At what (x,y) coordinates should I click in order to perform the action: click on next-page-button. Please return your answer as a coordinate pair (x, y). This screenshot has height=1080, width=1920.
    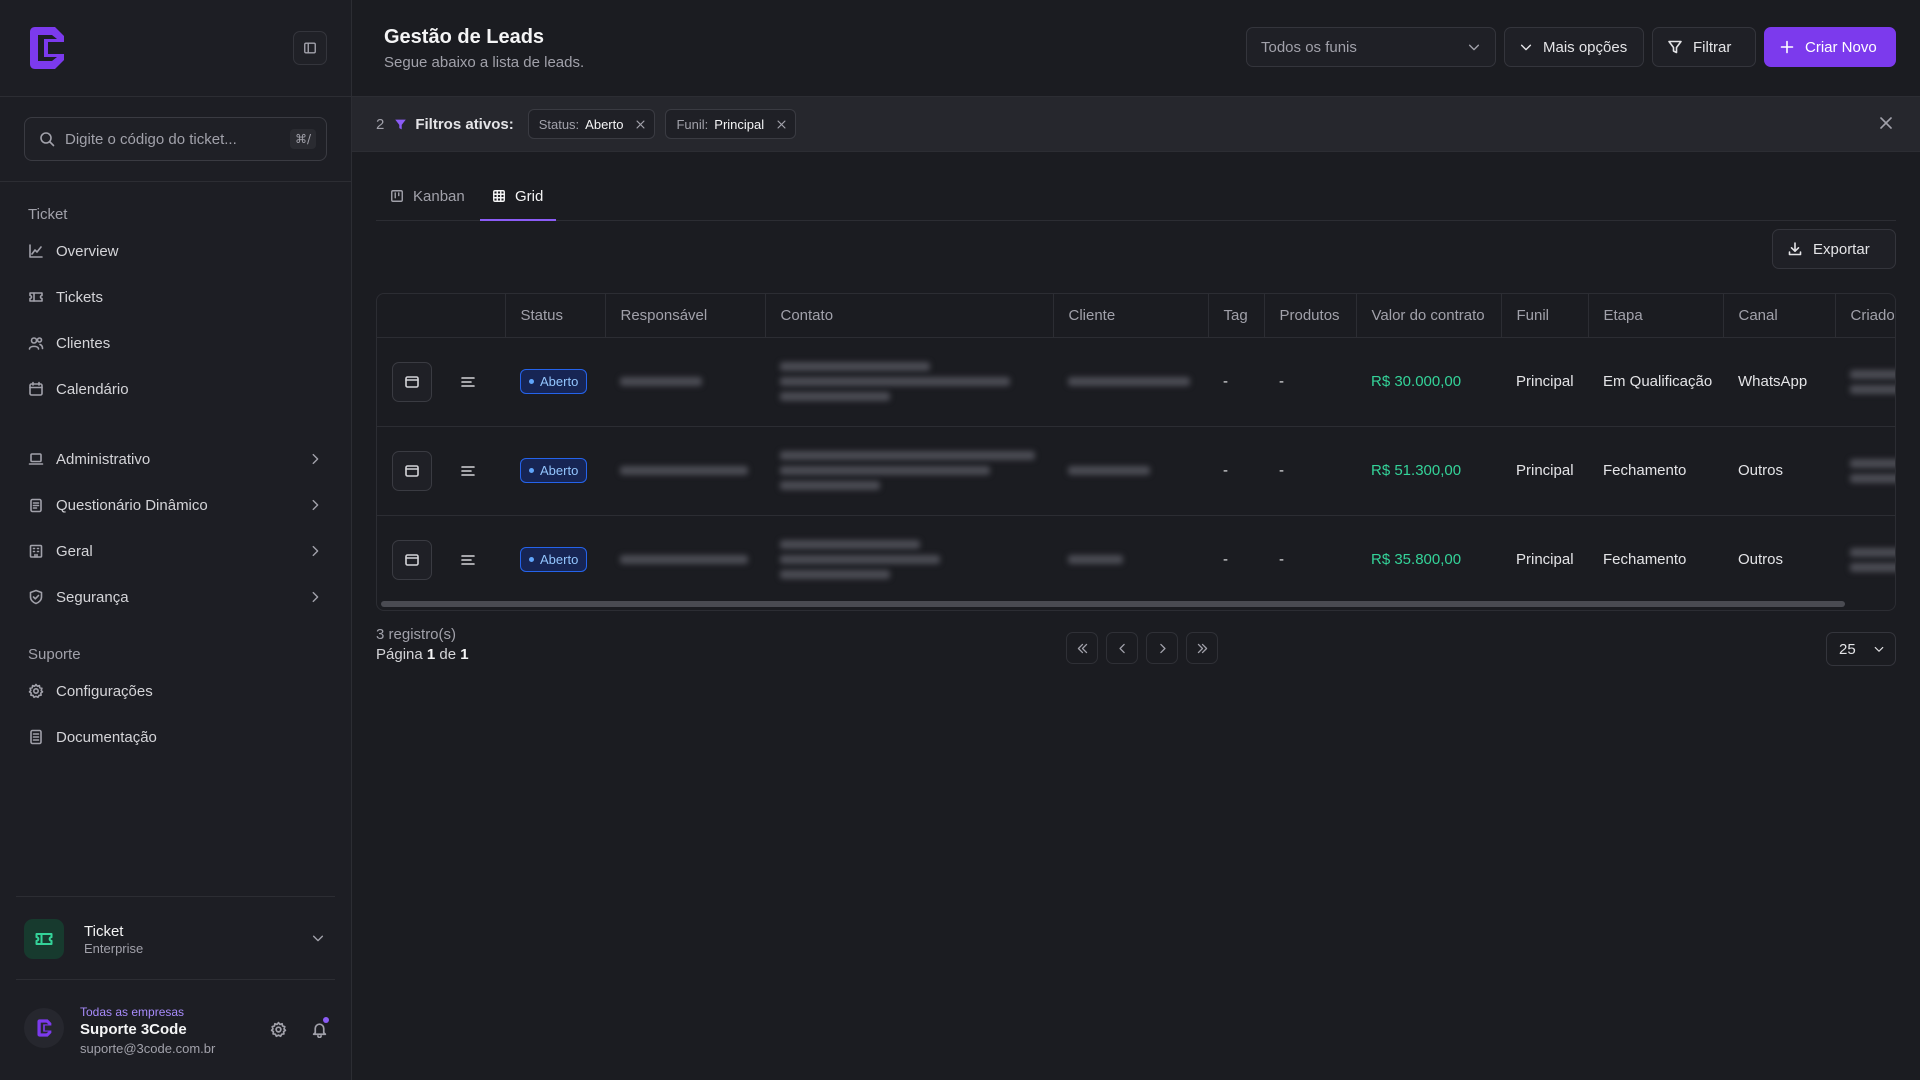
    Looking at the image, I should click on (1162, 648).